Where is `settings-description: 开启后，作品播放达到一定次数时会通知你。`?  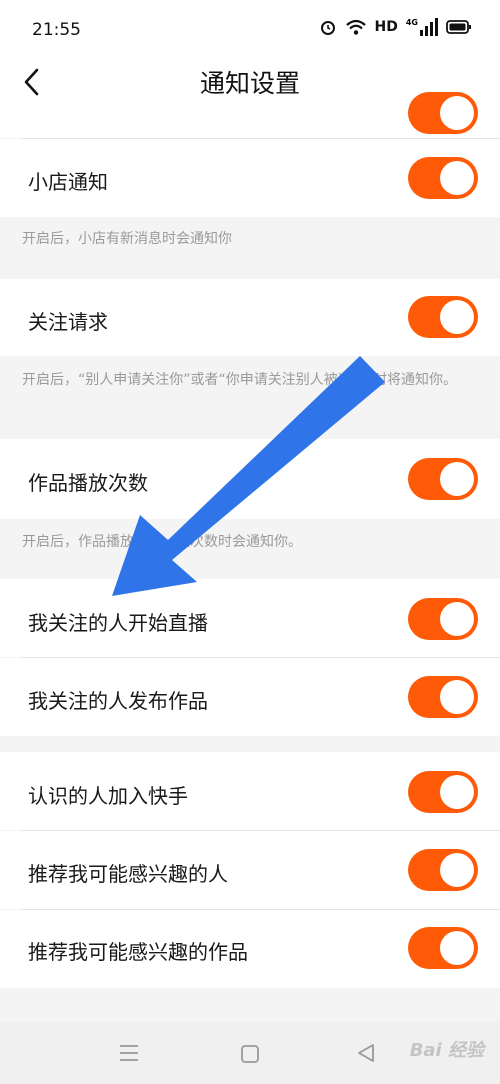 settings-description: 开启后，作品播放达到一定次数时会通知你。 is located at coordinates (162, 542).